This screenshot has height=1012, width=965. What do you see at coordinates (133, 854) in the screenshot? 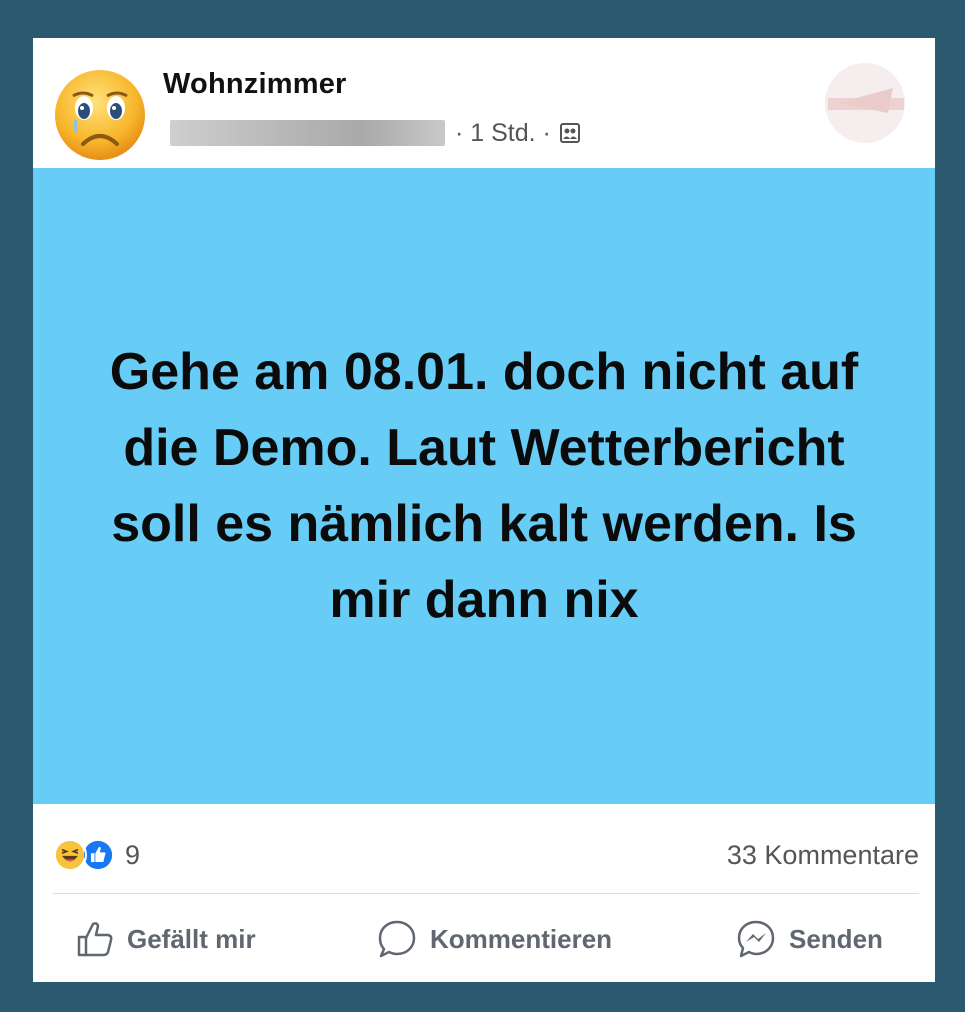
I see `reaction-count: 9` at bounding box center [133, 854].